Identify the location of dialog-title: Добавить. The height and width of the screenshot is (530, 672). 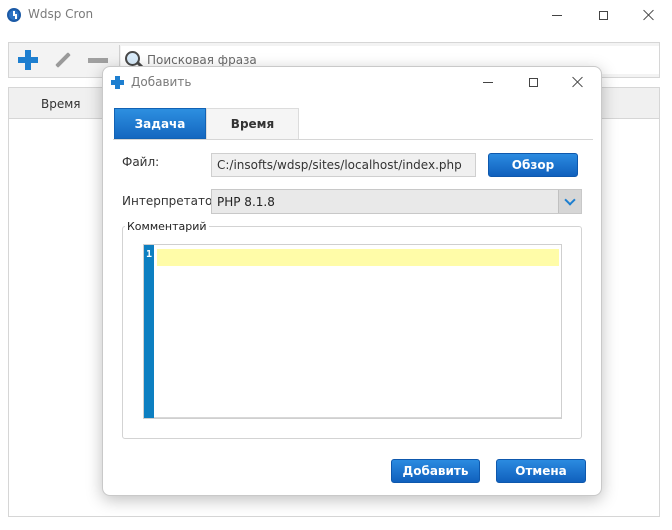
(161, 82).